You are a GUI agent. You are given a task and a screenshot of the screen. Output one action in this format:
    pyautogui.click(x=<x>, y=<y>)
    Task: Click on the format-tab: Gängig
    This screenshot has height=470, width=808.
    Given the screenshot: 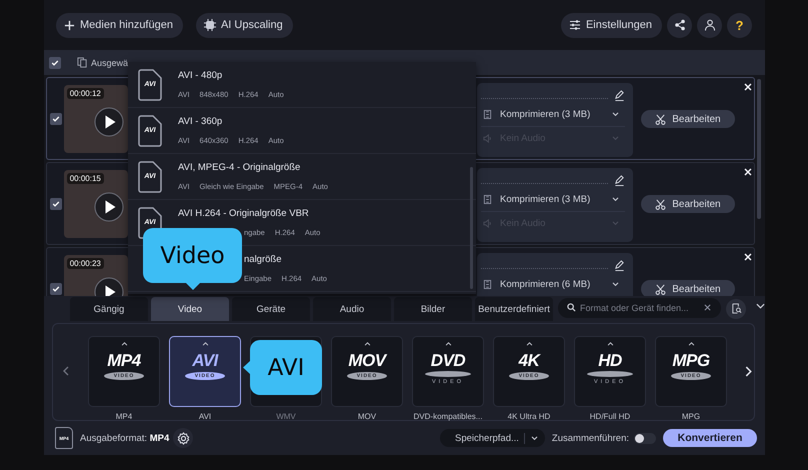 What is the action you would take?
    pyautogui.click(x=109, y=309)
    